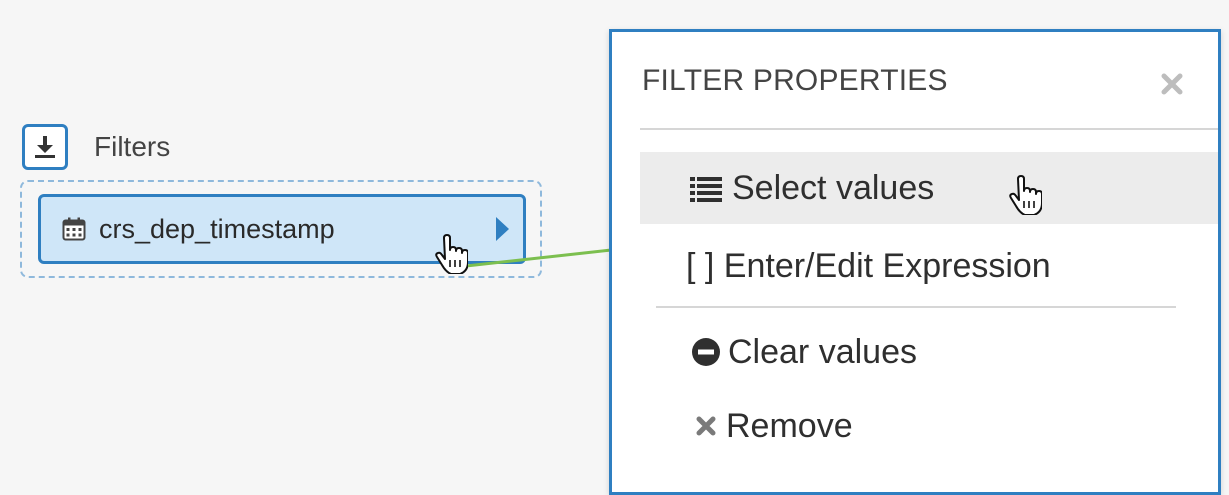  What do you see at coordinates (929, 352) in the screenshot?
I see `menu-item-clear-values: Clear values` at bounding box center [929, 352].